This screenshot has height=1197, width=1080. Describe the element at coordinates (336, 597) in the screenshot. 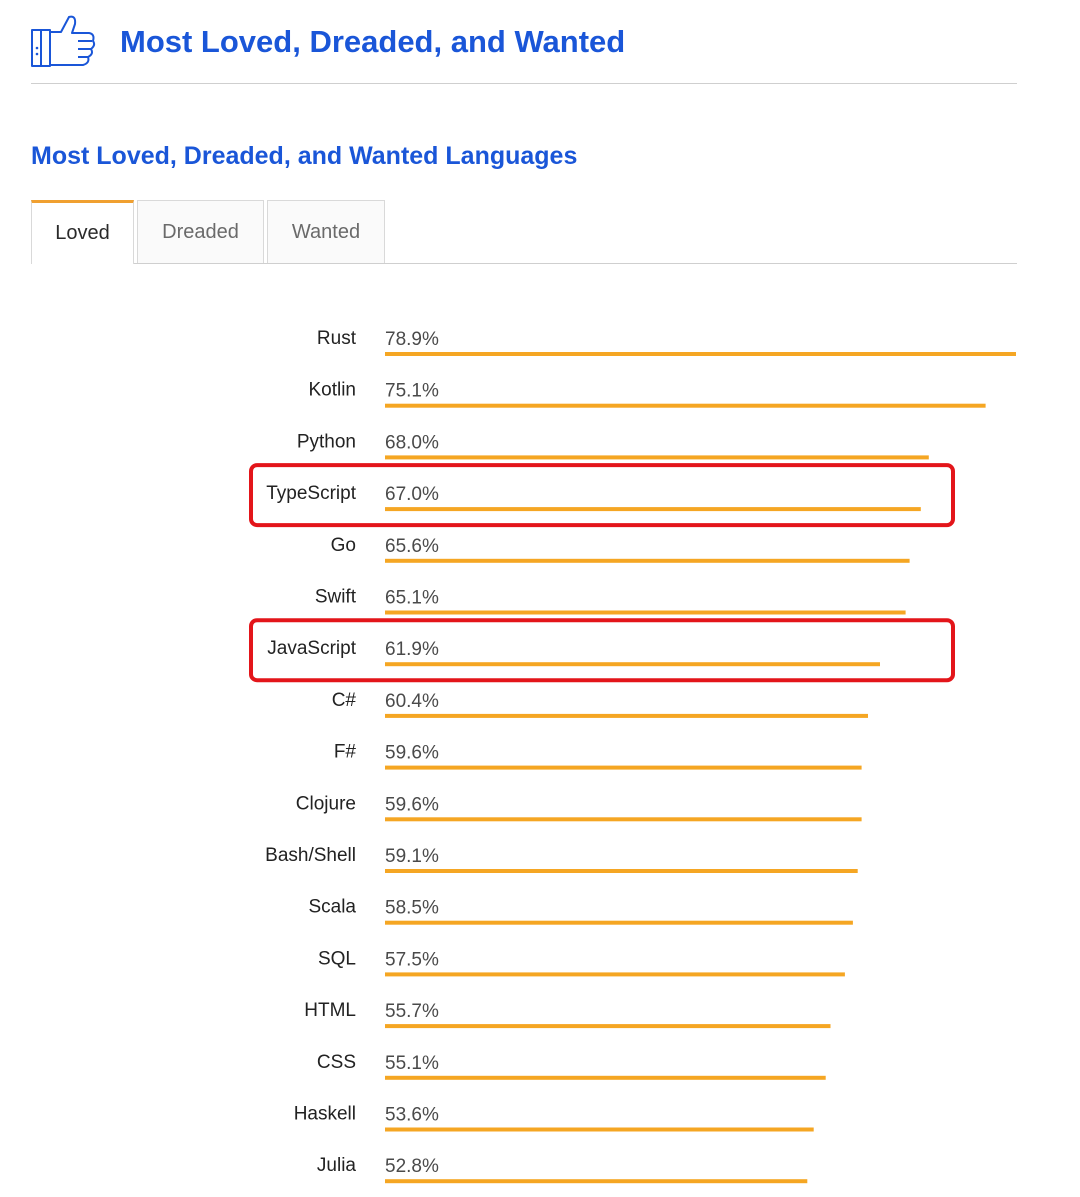

I see `category-label-swift: Swift` at that location.